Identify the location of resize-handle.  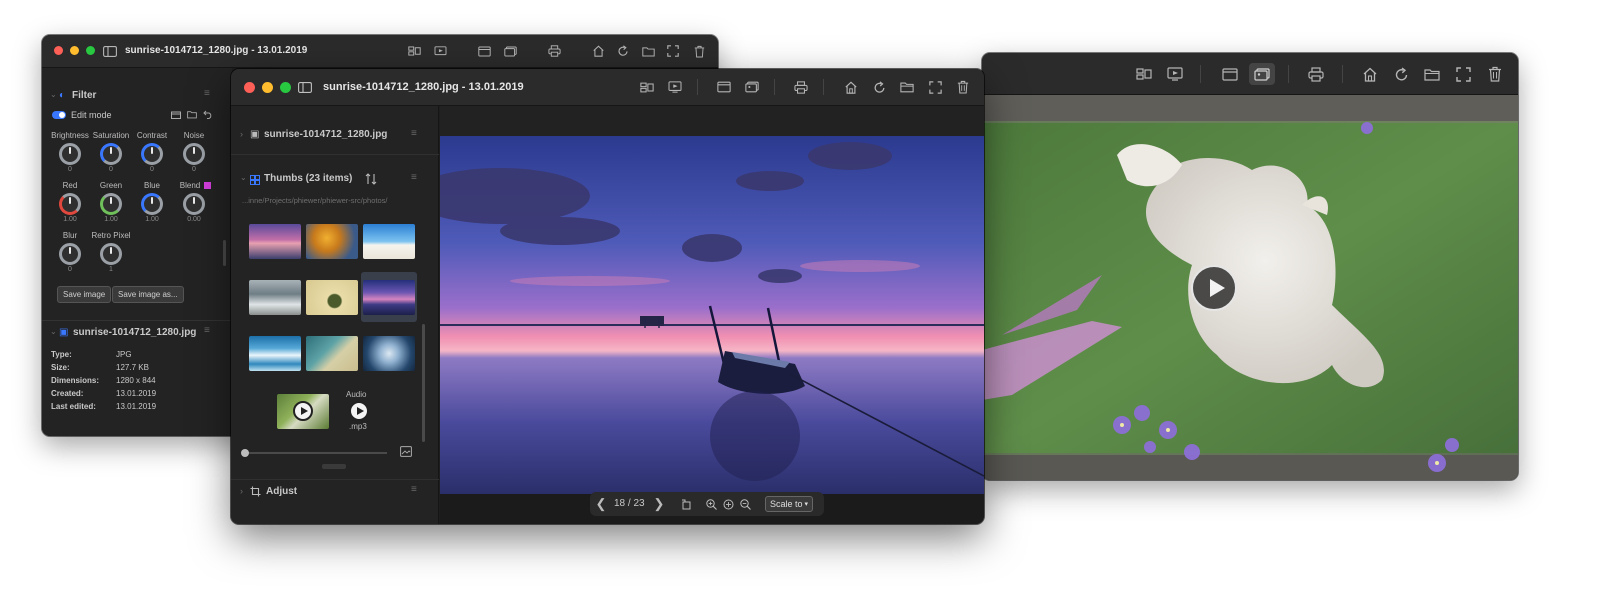
(334, 466).